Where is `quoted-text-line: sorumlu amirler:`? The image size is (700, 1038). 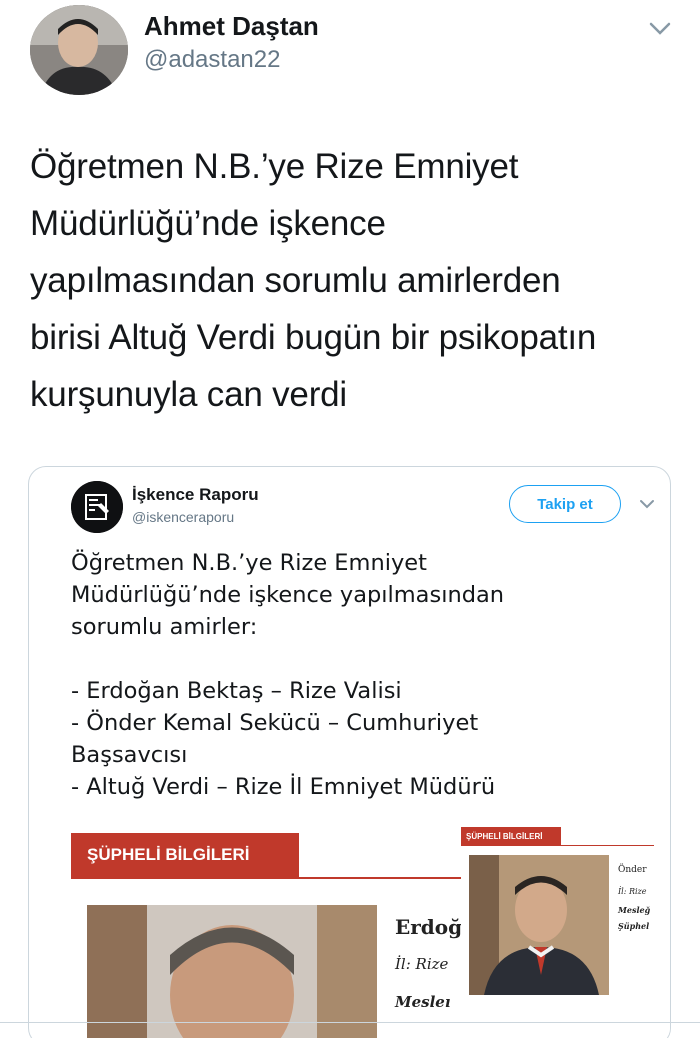
quoted-text-line: sorumlu amirler: is located at coordinates (164, 627).